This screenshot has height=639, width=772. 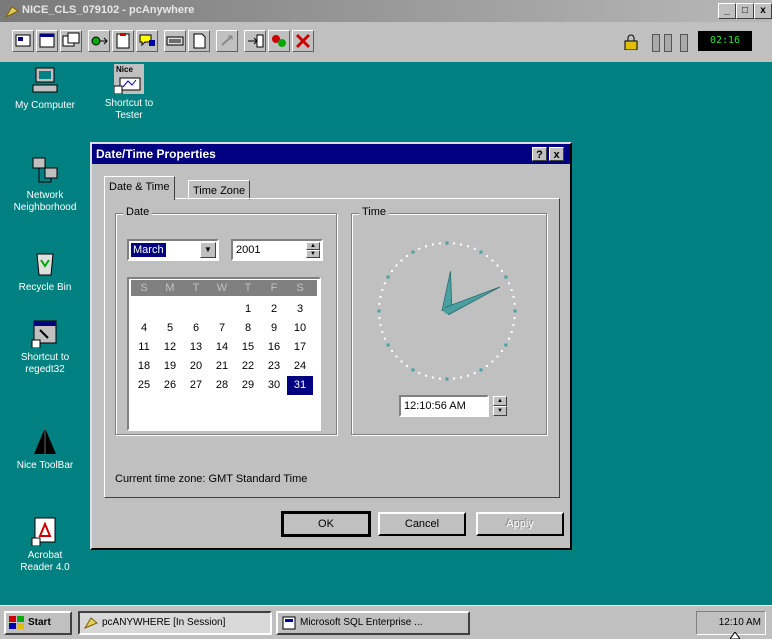 I want to click on calendar-day: 31, so click(x=300, y=385).